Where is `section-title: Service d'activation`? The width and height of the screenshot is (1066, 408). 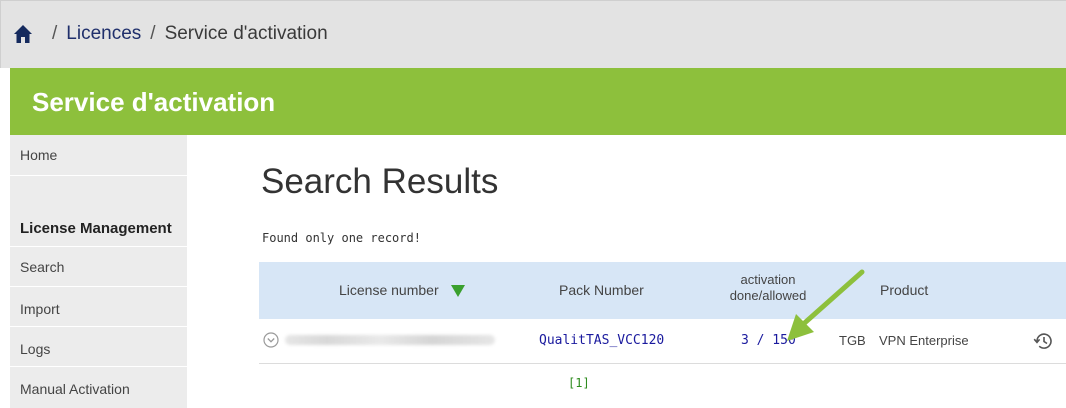 section-title: Service d'activation is located at coordinates (154, 102).